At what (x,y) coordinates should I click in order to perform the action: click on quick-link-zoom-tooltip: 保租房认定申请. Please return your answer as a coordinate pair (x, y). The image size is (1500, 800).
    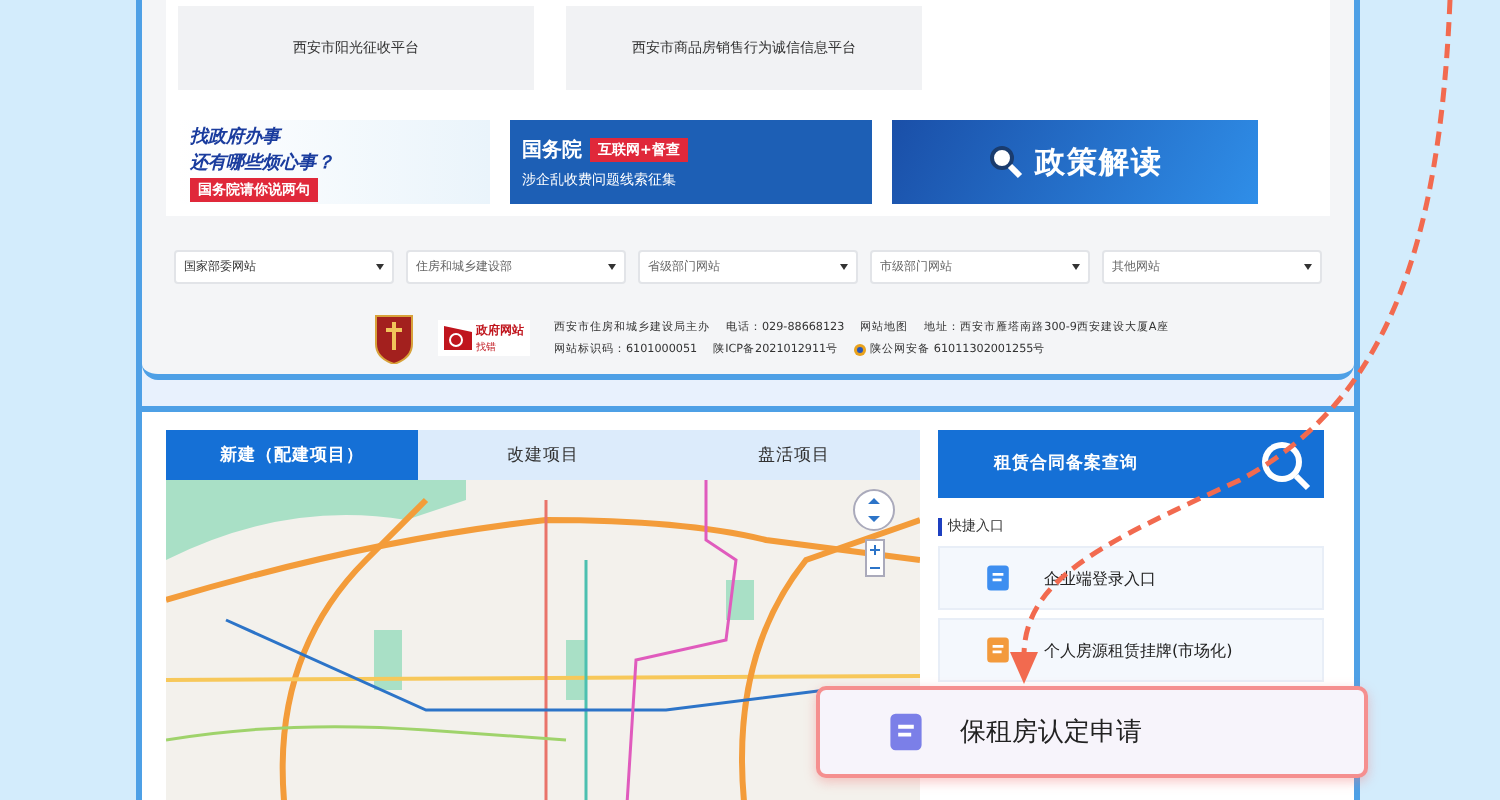
    Looking at the image, I should click on (1092, 732).